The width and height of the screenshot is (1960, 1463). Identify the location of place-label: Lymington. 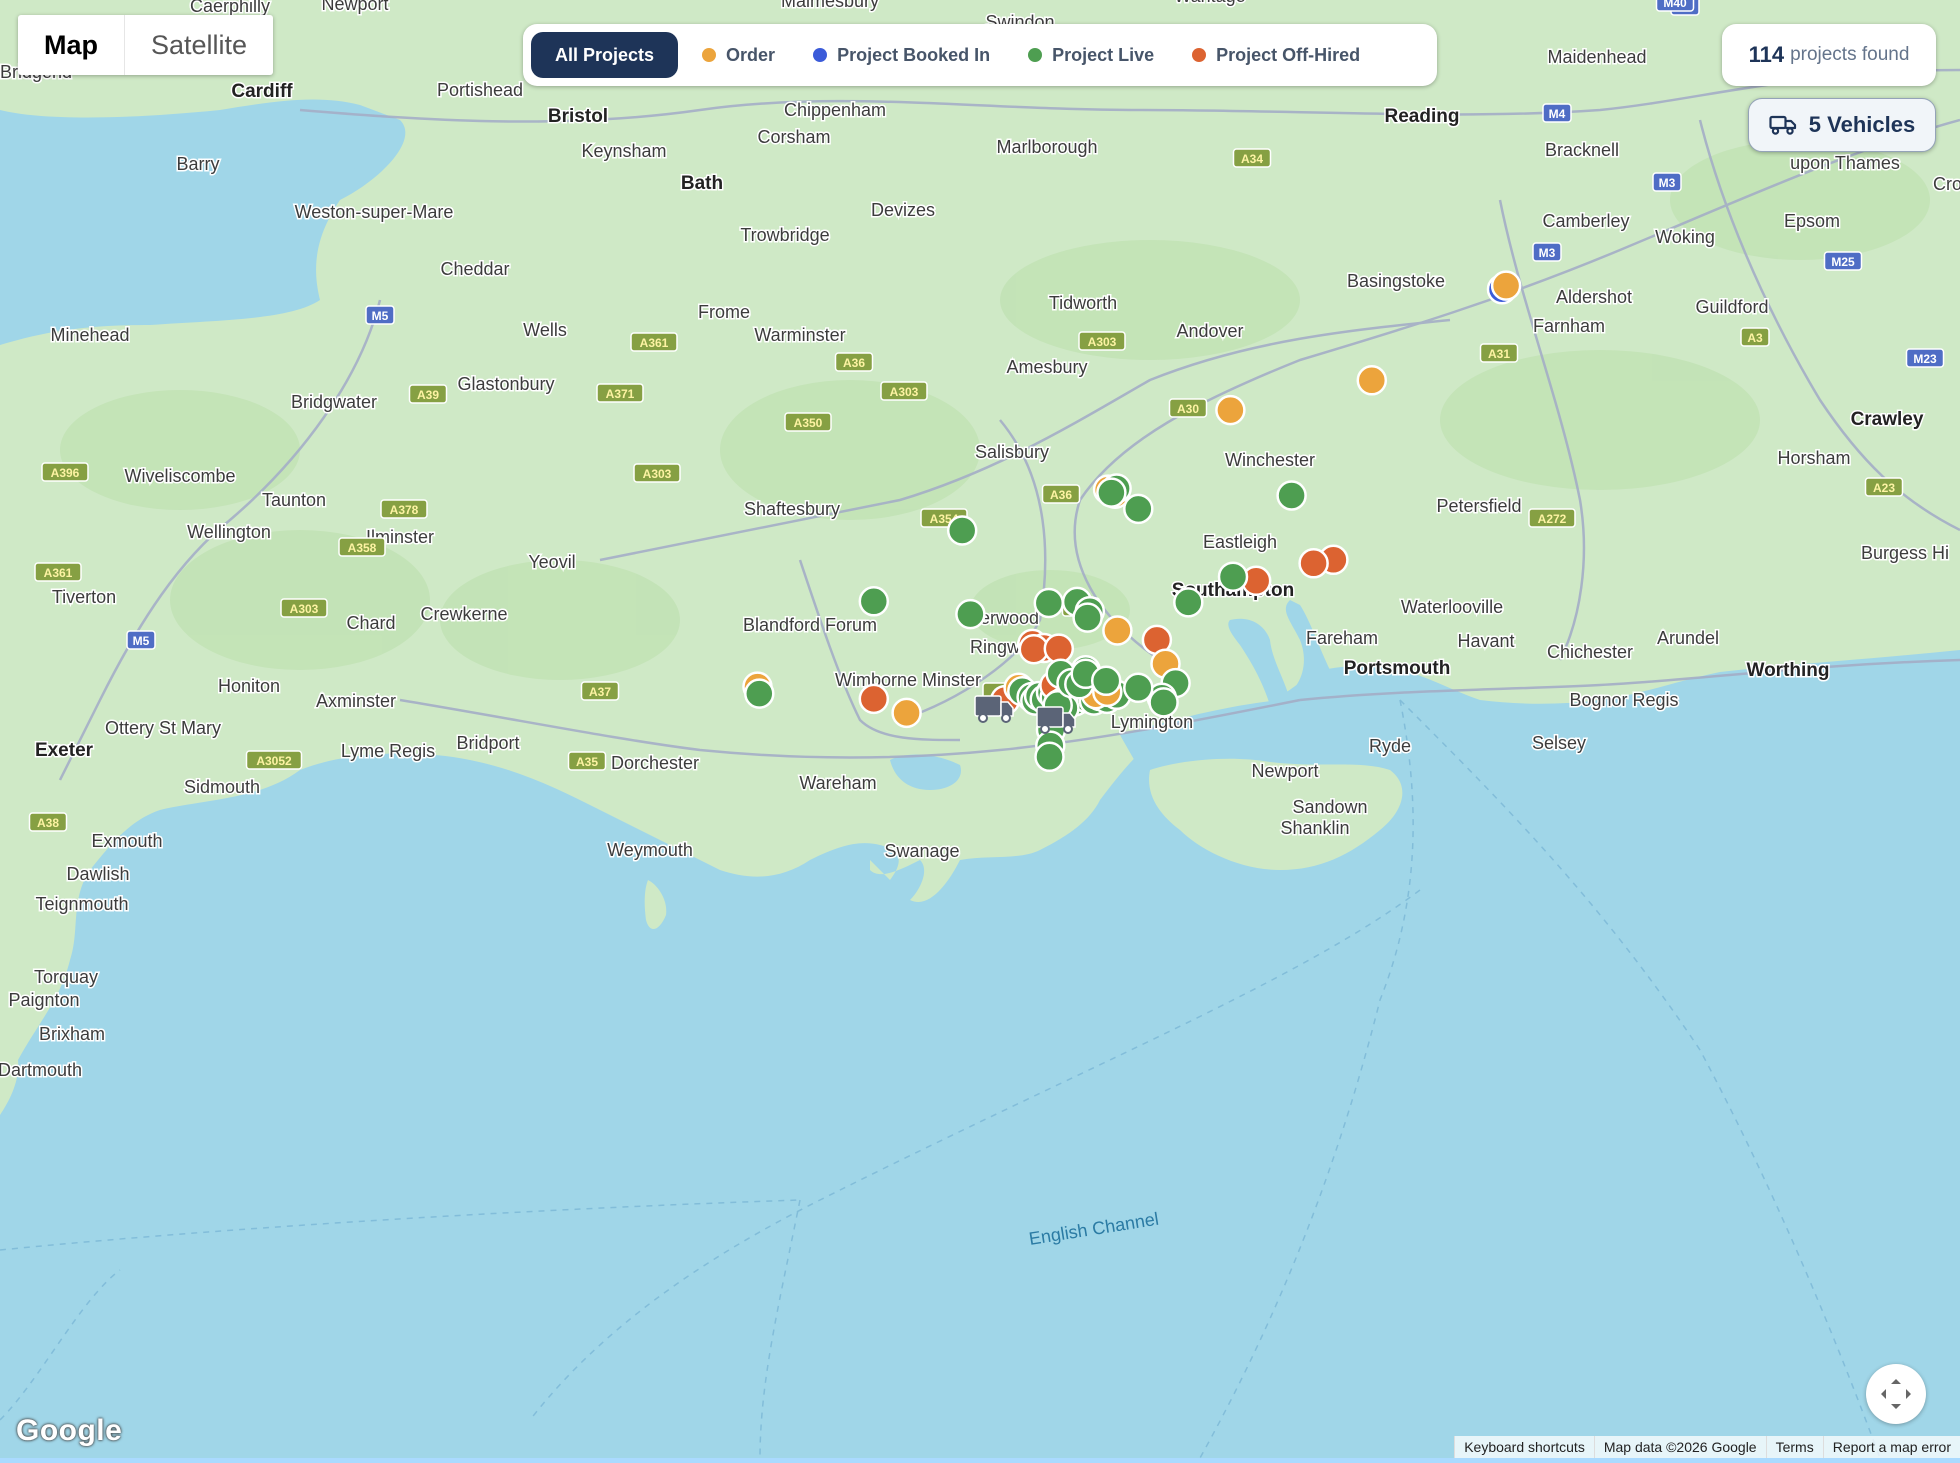
(1152, 722).